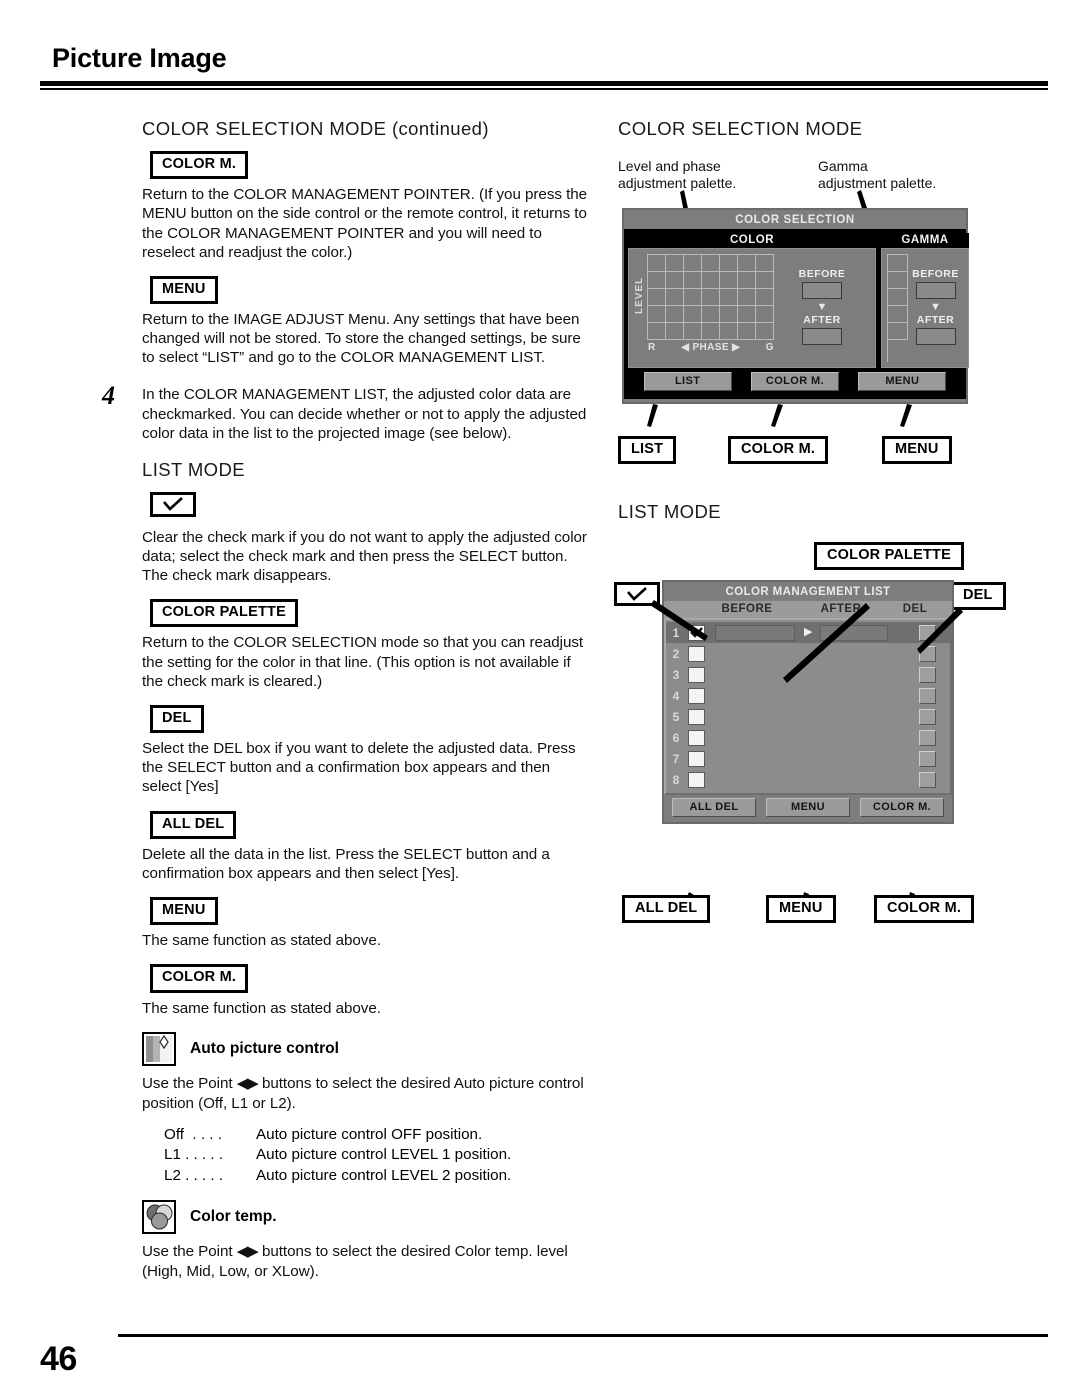 The image size is (1080, 1397). I want to click on osd-gamma-column: GAMMA BEFORE ▼ AFTER, so click(925, 300).